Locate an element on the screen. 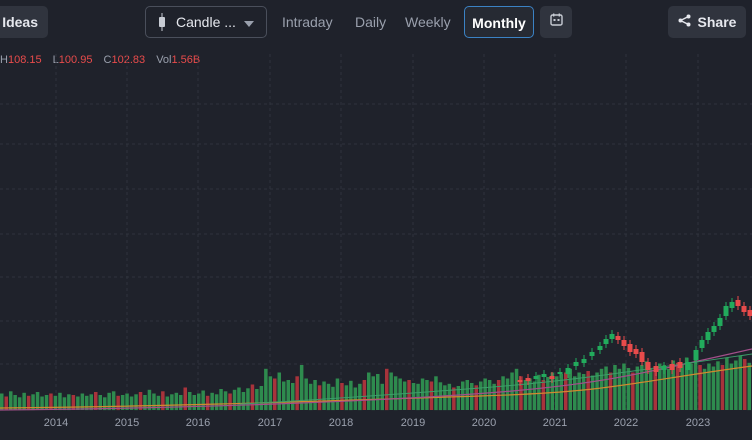  x-axis-tick-label: 2017 is located at coordinates (270, 423).